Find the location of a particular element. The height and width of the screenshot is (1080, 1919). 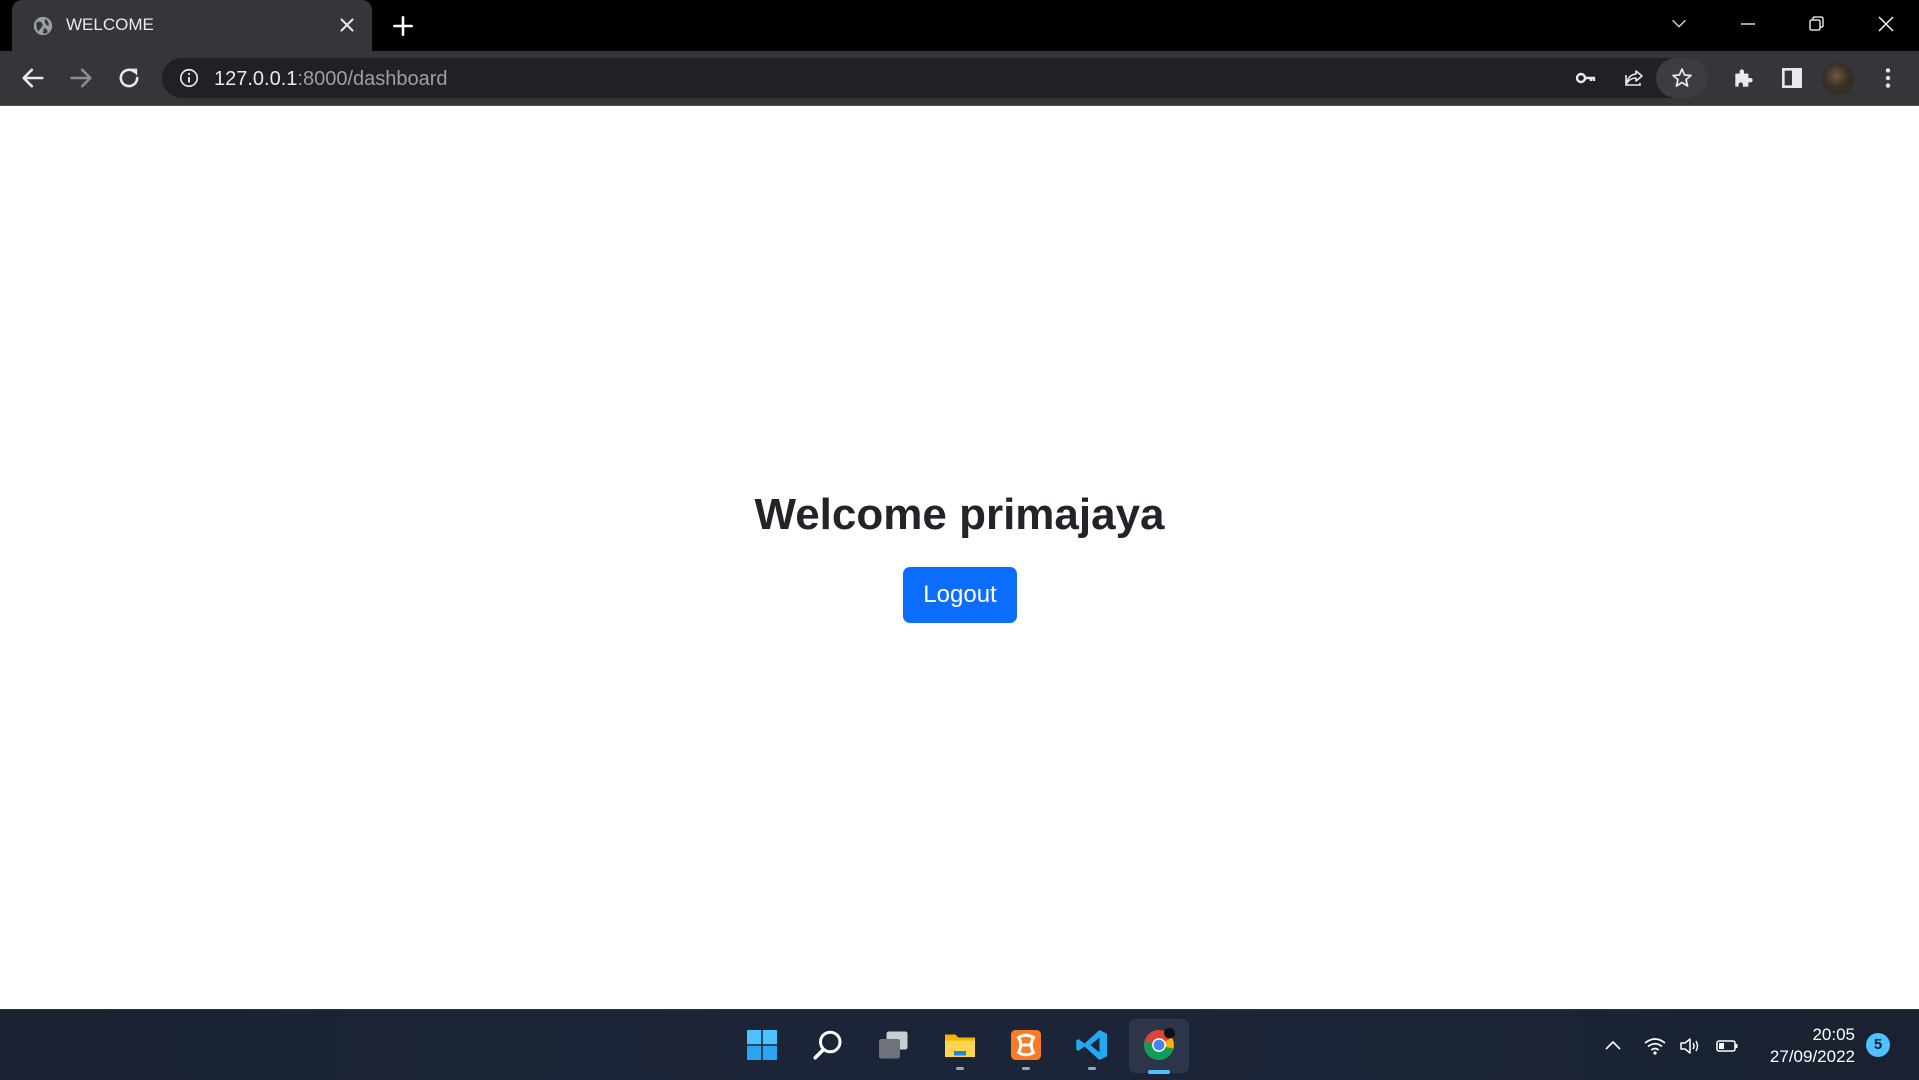

tab-title: WELCOME is located at coordinates (110, 24).